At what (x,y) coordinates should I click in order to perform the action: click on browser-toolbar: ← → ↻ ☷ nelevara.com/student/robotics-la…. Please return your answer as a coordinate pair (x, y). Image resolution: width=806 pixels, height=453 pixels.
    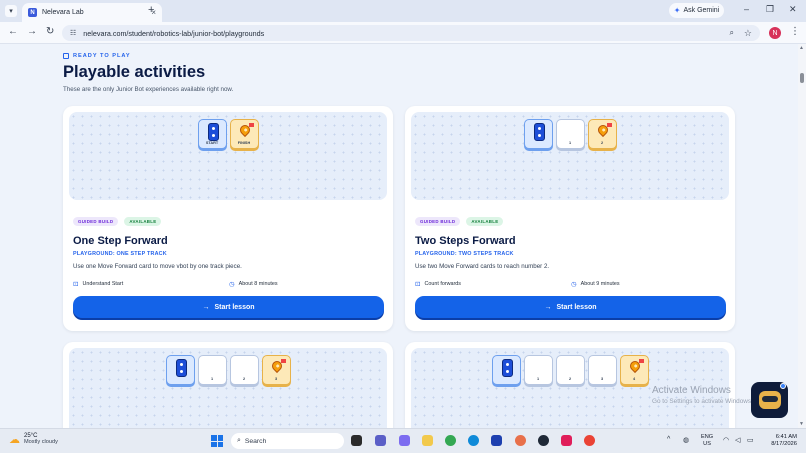
    Looking at the image, I should click on (403, 33).